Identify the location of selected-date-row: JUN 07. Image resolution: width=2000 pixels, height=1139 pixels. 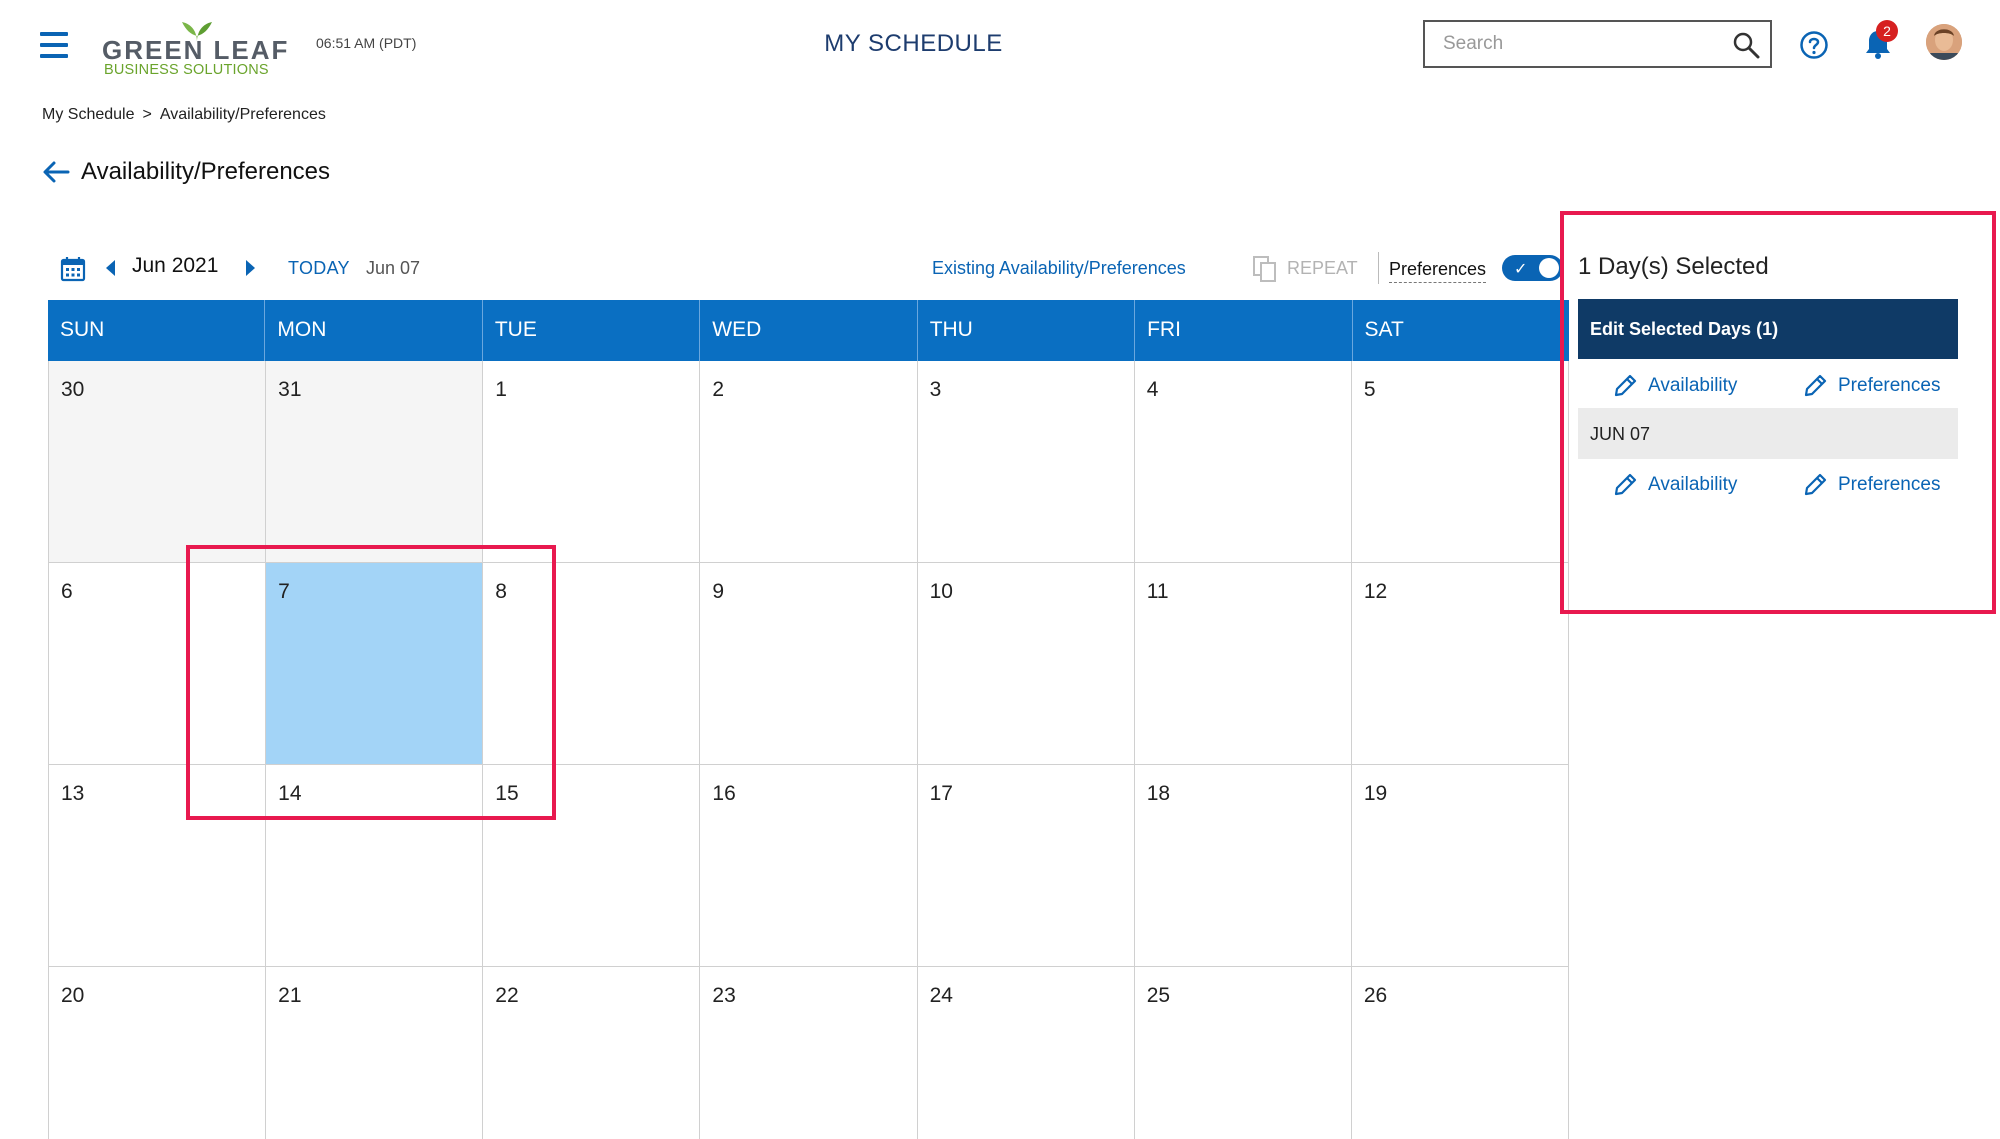
(1768, 433).